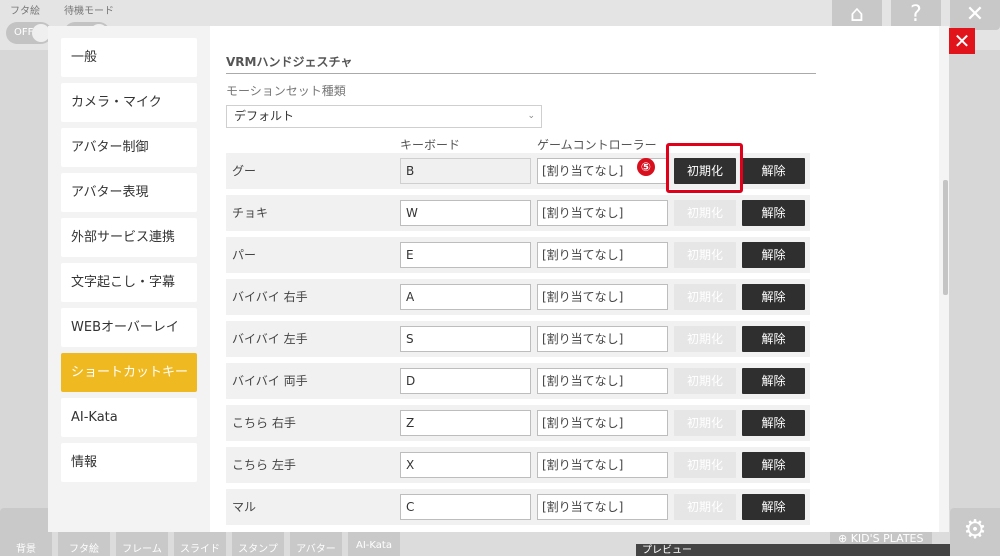 This screenshot has width=1000, height=556. What do you see at coordinates (465, 381) in the screenshot?
I see `keyboard-key-field: D` at bounding box center [465, 381].